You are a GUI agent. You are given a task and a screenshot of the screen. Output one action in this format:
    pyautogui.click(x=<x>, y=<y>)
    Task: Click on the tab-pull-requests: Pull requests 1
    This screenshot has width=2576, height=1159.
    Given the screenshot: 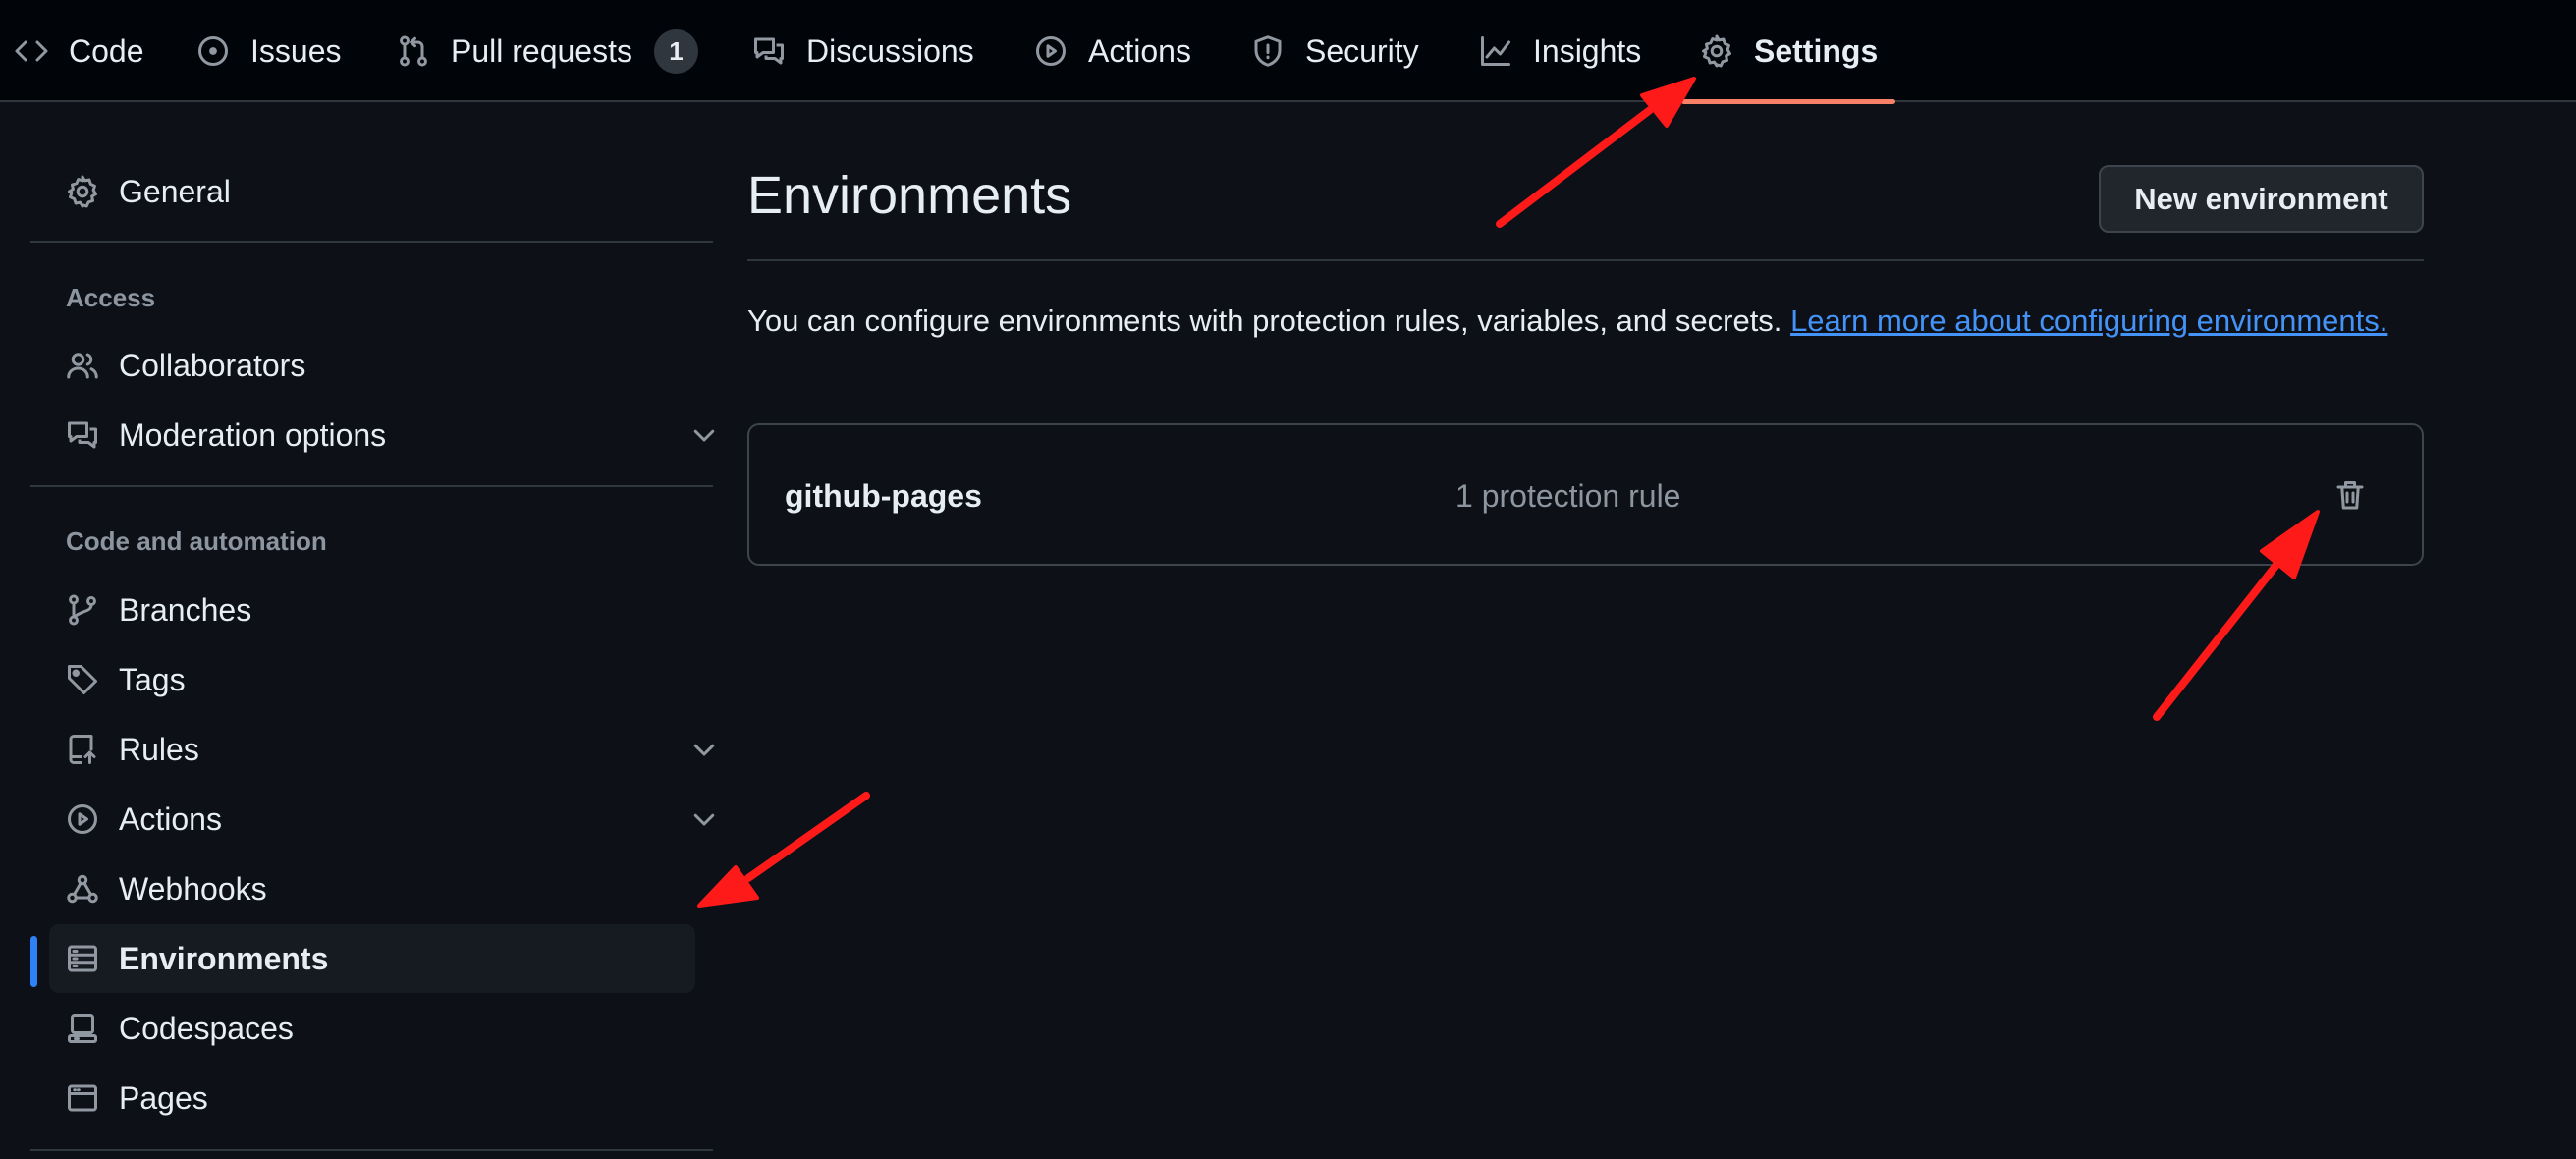 What is the action you would take?
    pyautogui.click(x=547, y=51)
    